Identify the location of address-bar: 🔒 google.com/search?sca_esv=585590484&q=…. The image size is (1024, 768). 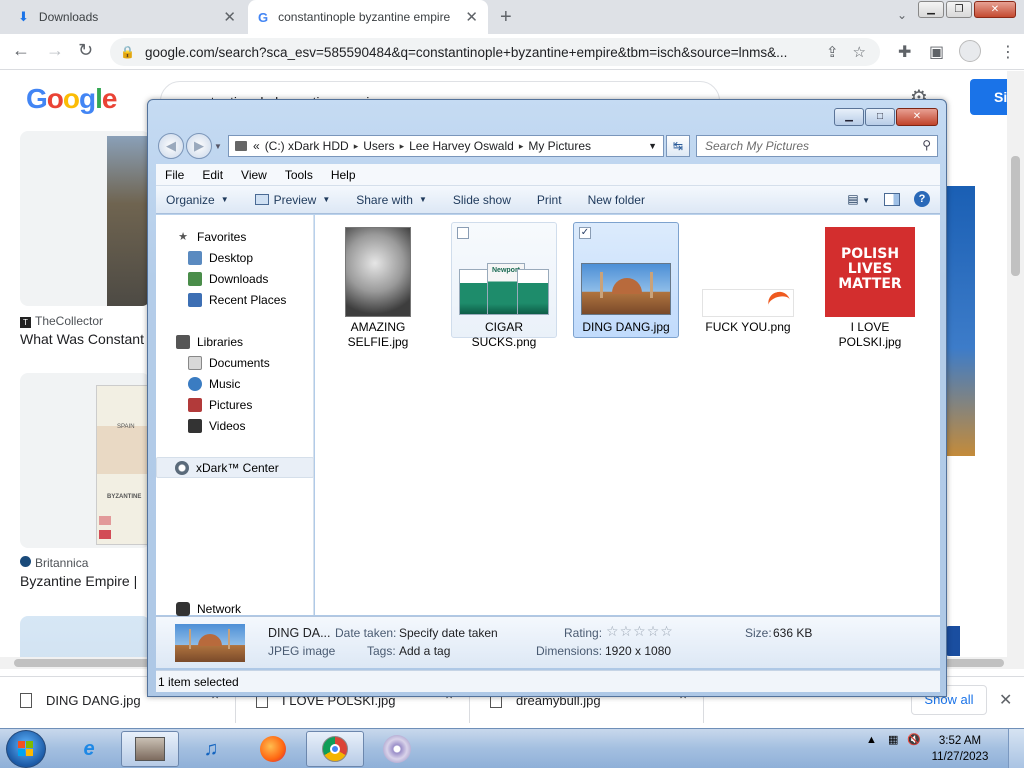
(495, 52).